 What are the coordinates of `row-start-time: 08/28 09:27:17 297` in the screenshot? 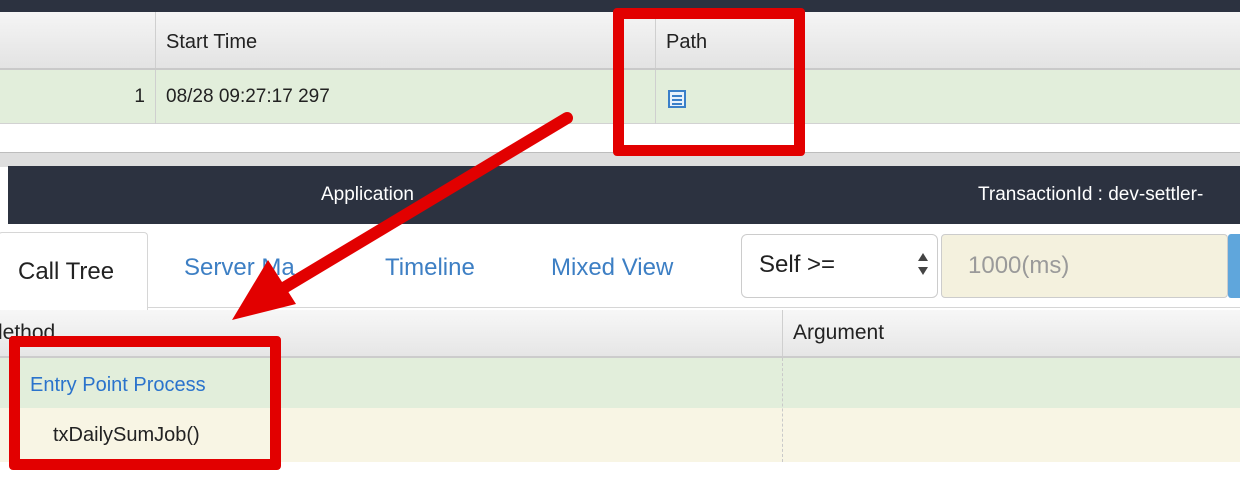 It's located at (405, 97).